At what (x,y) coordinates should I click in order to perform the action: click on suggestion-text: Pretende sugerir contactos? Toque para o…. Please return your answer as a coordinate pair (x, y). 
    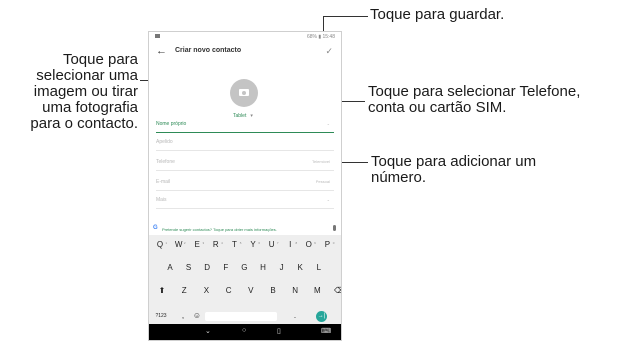
    Looking at the image, I should click on (219, 229).